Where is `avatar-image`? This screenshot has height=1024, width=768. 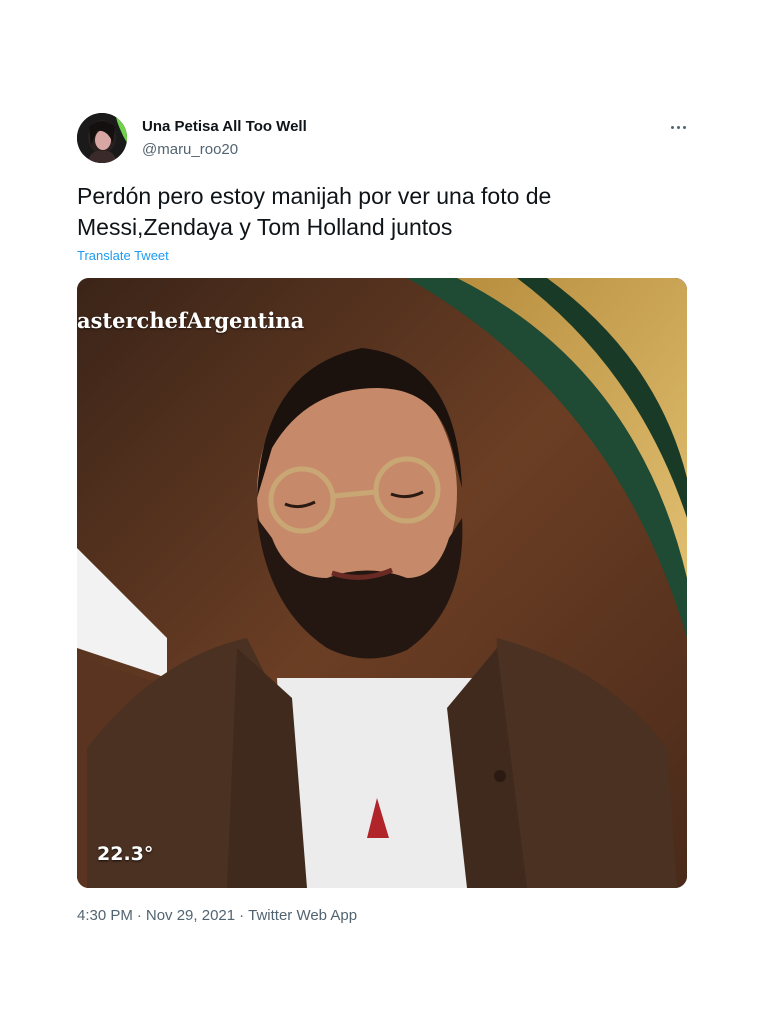
avatar-image is located at coordinates (102, 138).